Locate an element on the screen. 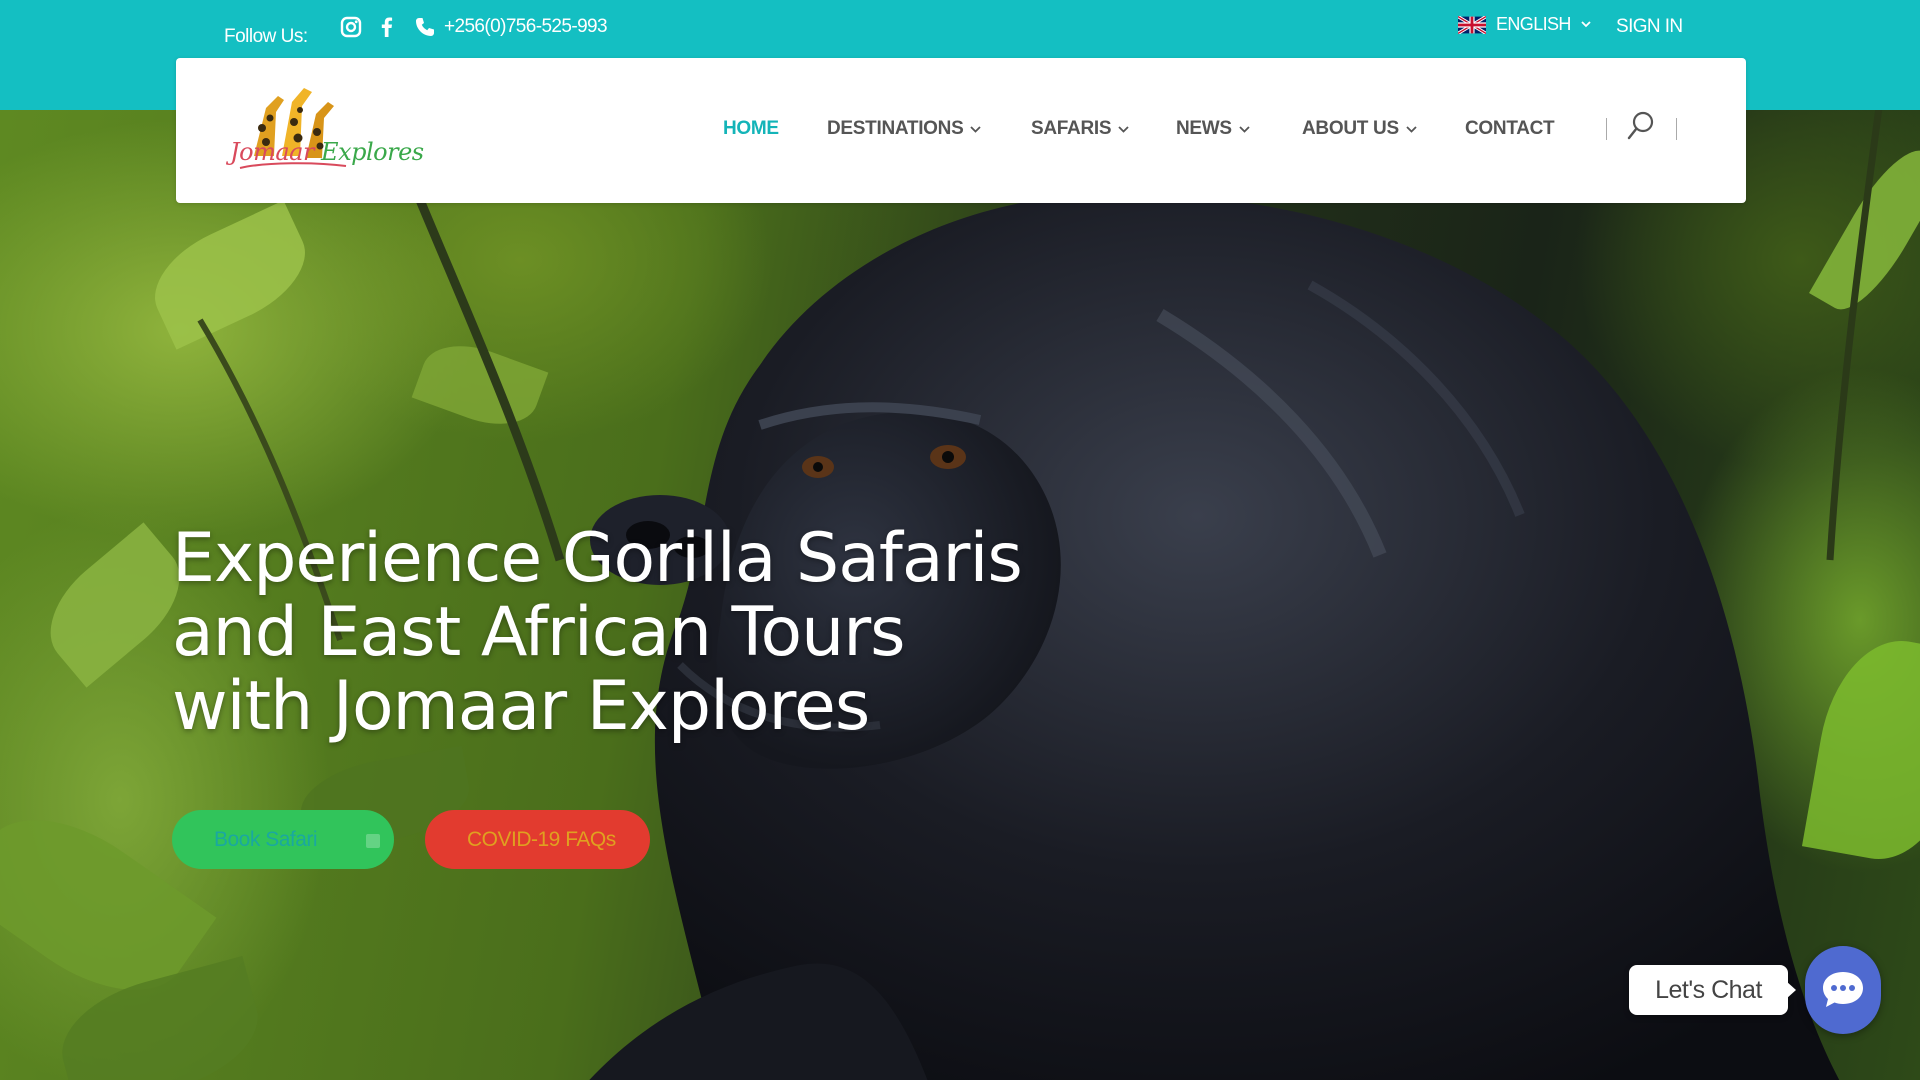 Image resolution: width=1920 pixels, height=1080 pixels. facebook-icon is located at coordinates (387, 27).